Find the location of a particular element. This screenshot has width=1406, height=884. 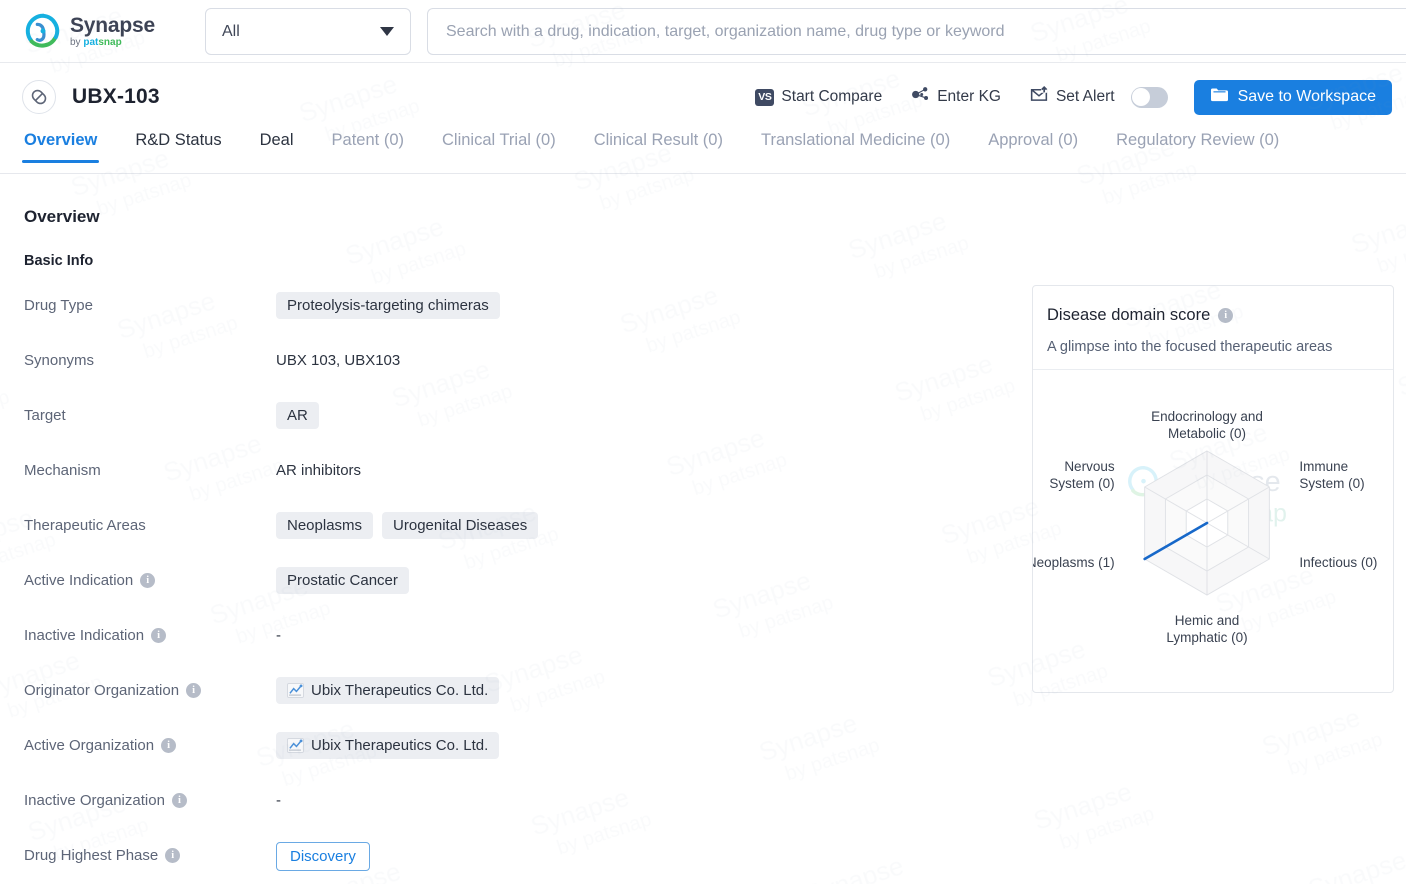

value-chip: Urogenital Diseases is located at coordinates (460, 525).